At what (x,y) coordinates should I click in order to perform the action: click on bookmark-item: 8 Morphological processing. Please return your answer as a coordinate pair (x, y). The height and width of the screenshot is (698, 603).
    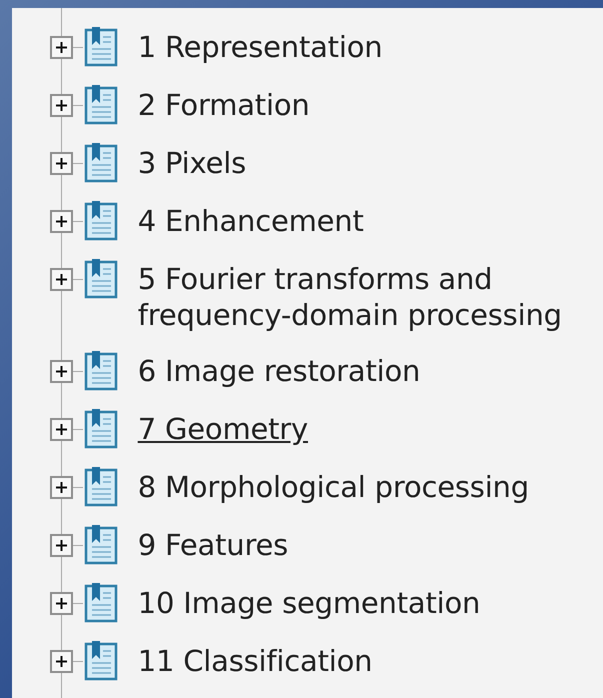
    Looking at the image, I should click on (370, 487).